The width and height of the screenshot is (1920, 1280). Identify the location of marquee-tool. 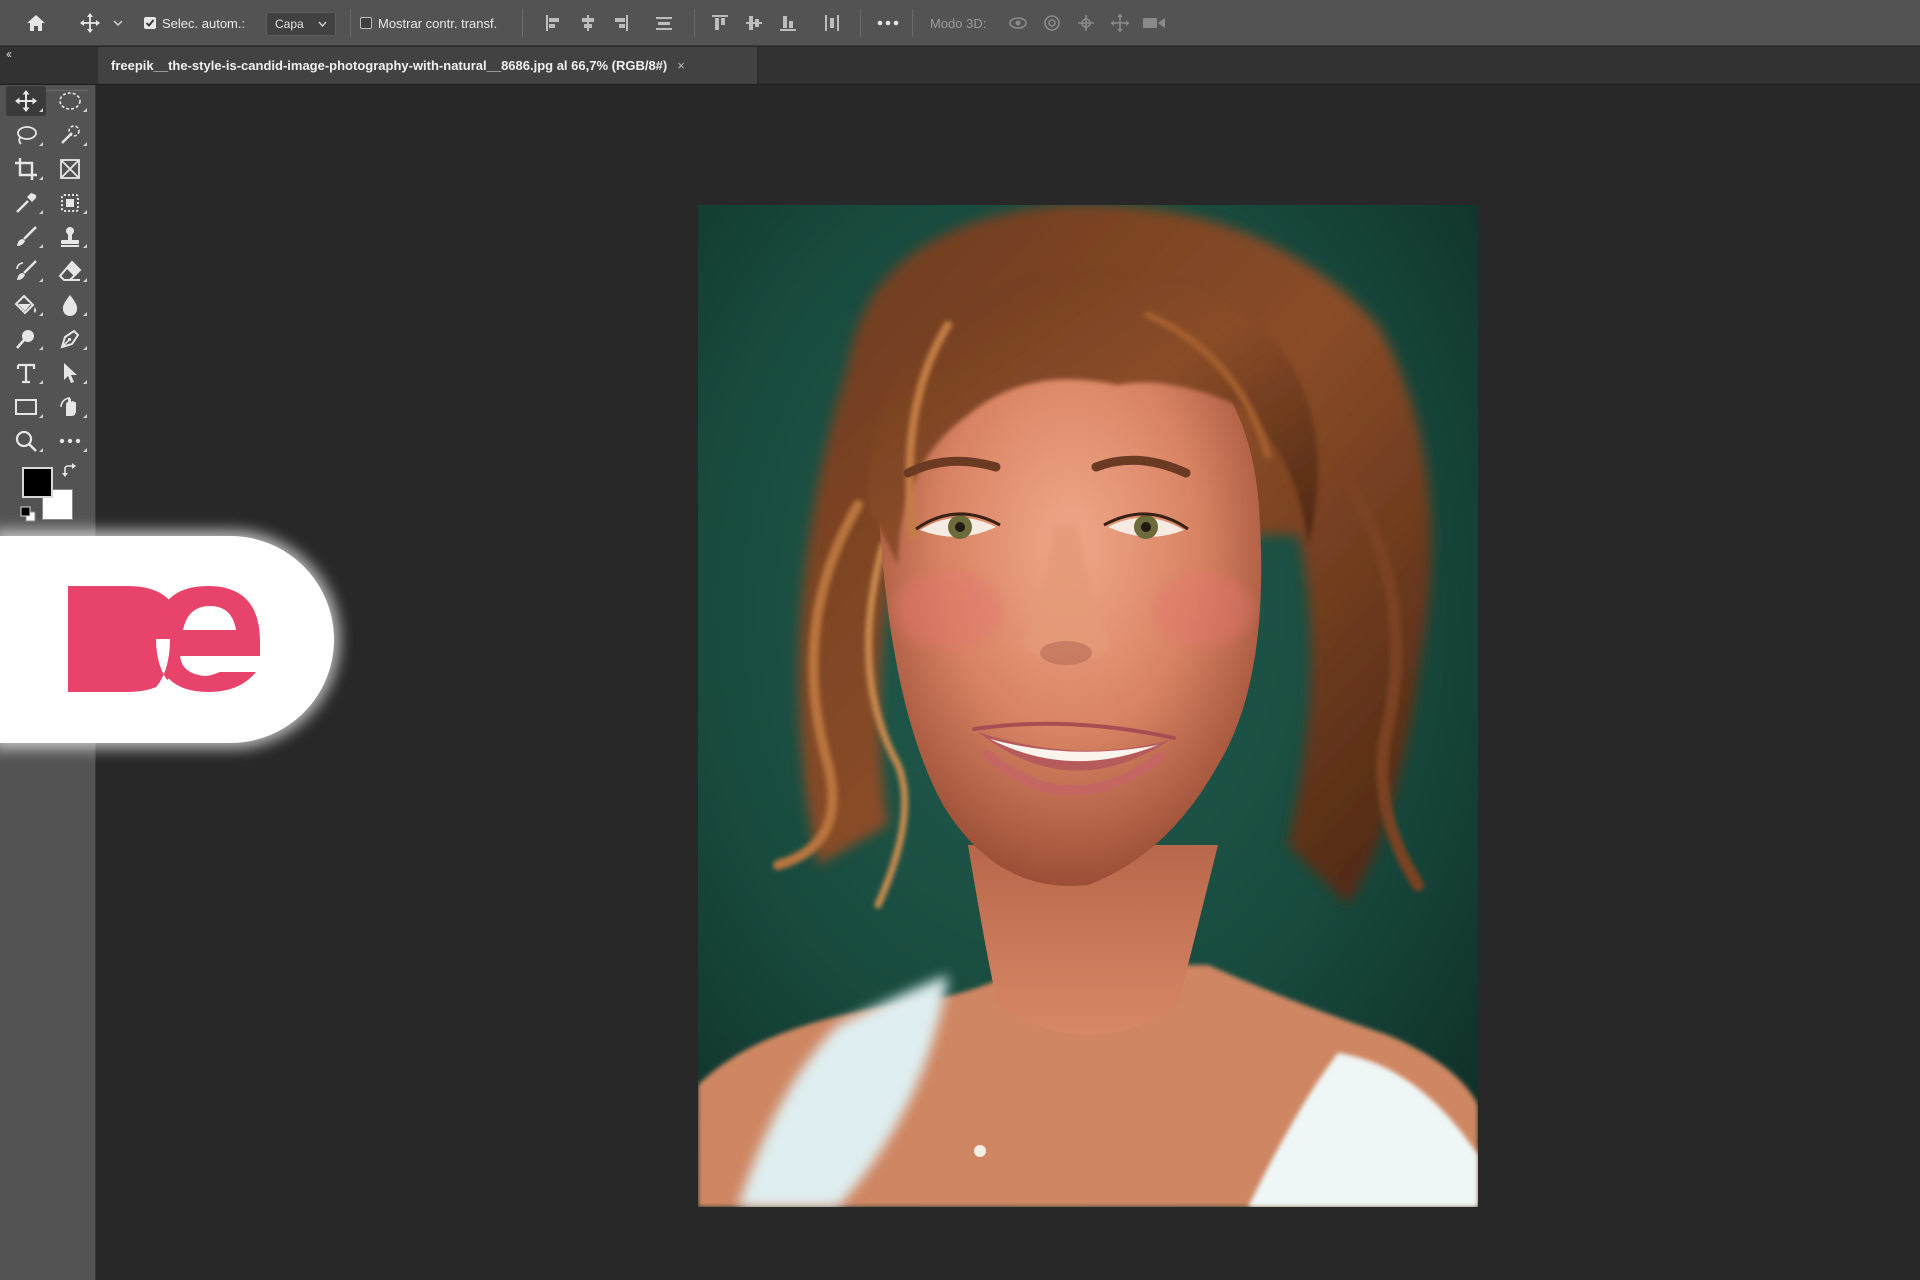
(70, 101).